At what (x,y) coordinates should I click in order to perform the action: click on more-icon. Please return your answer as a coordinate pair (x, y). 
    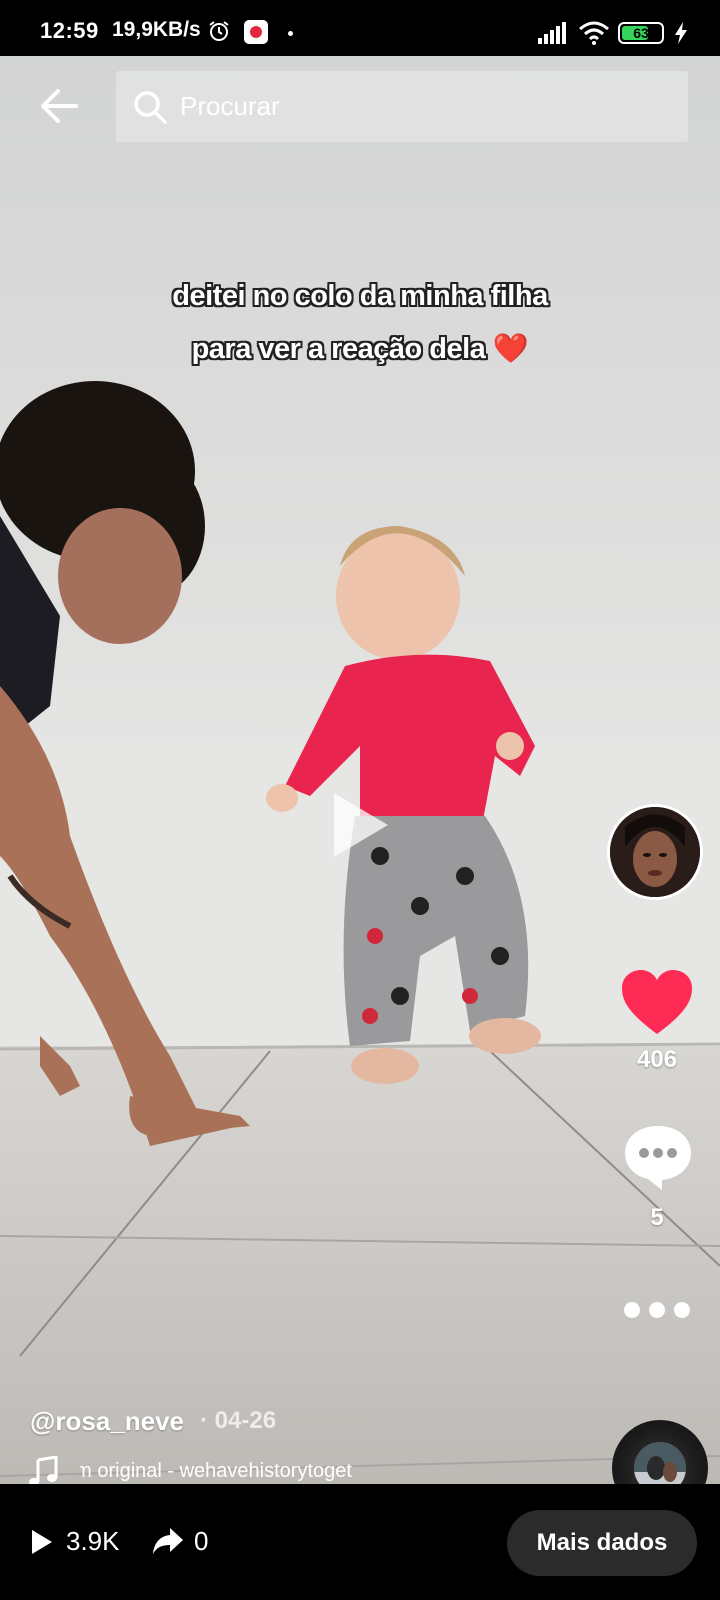
    Looking at the image, I should click on (657, 1310).